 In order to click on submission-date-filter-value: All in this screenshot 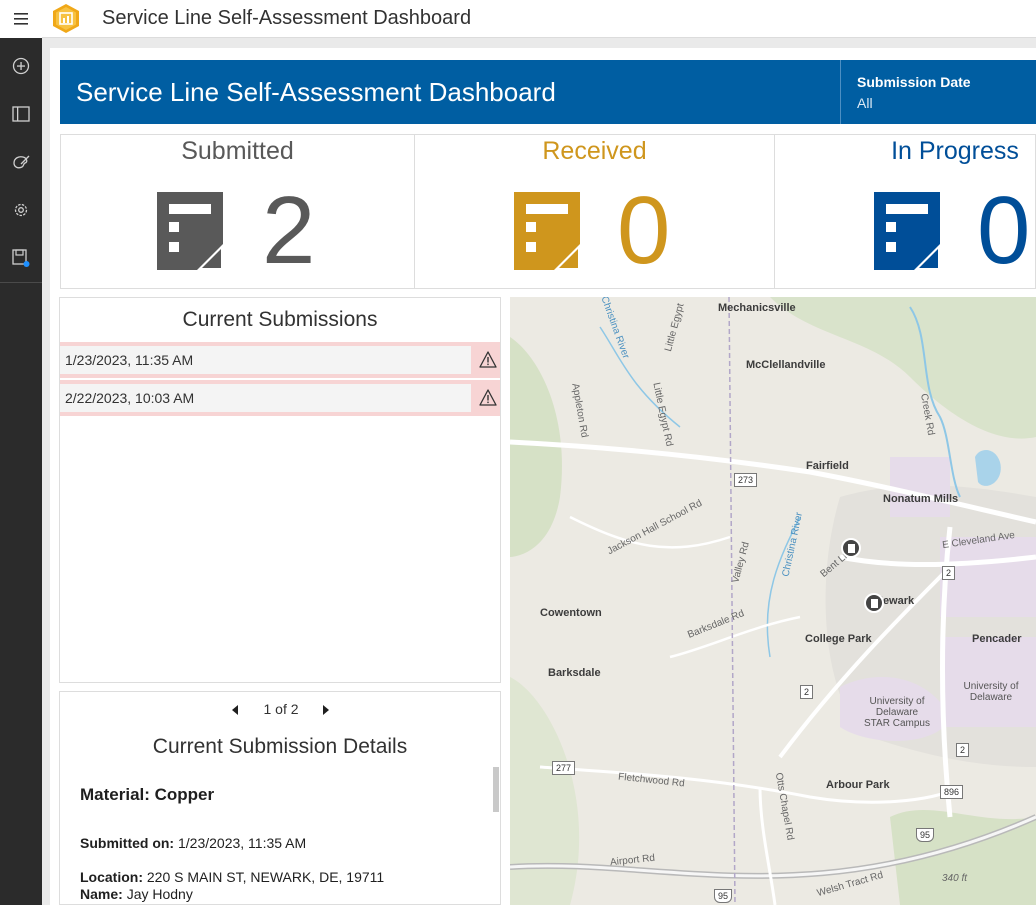, I will do `click(865, 103)`.